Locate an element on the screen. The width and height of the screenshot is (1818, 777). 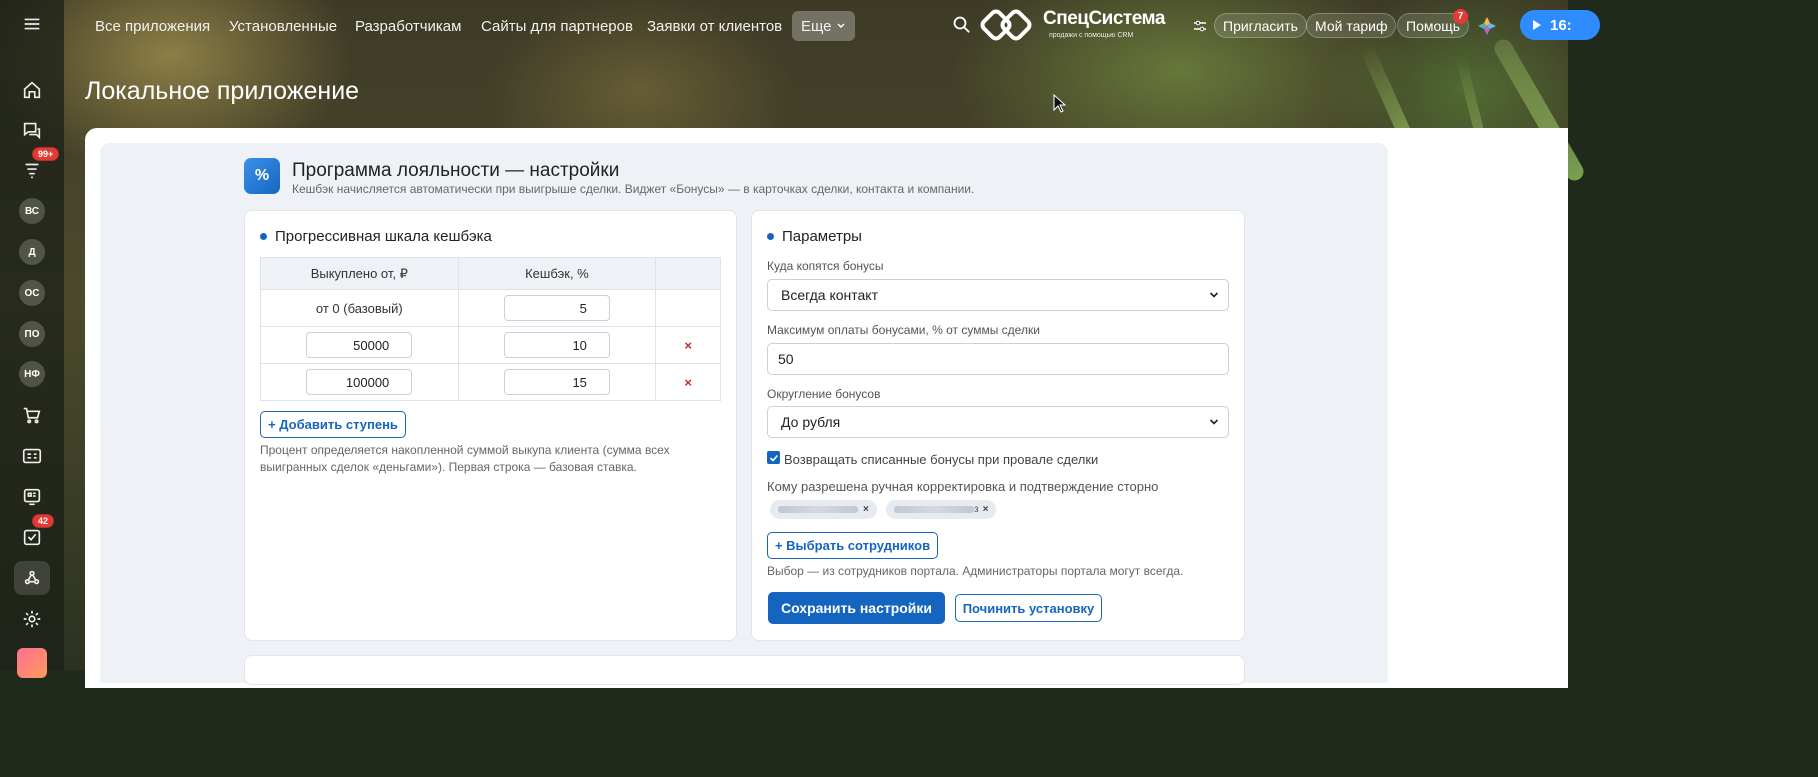
tab-partner-sites: Сайты для партнеров is located at coordinates (557, 26).